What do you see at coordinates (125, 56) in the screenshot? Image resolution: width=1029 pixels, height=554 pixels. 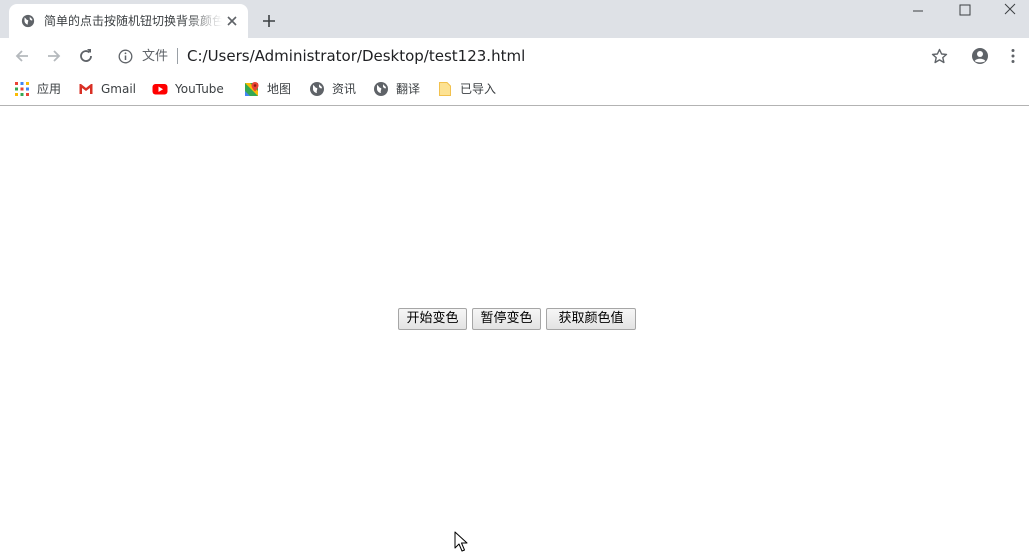 I see `info-icon` at bounding box center [125, 56].